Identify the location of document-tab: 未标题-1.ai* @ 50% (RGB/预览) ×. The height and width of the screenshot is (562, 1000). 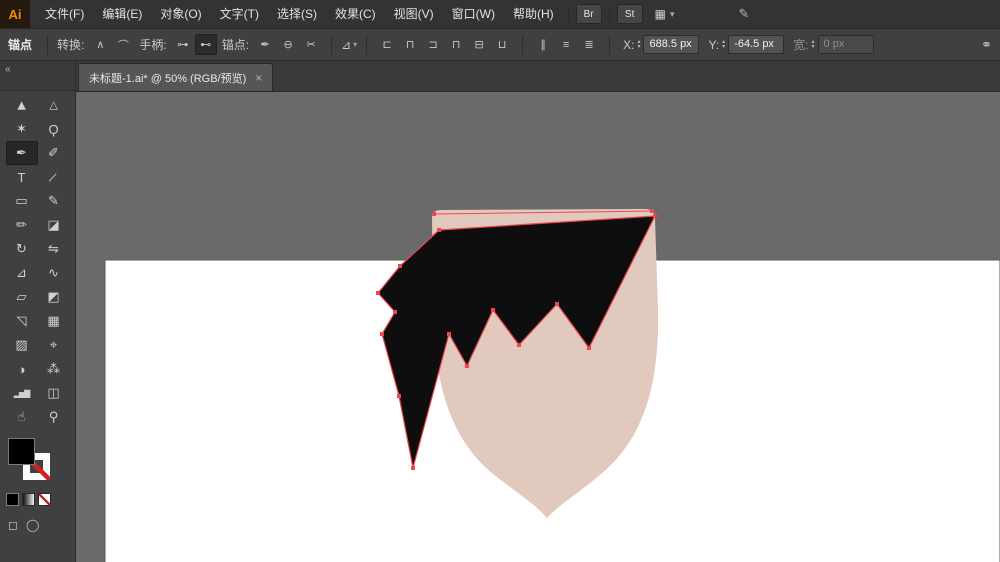
(176, 77).